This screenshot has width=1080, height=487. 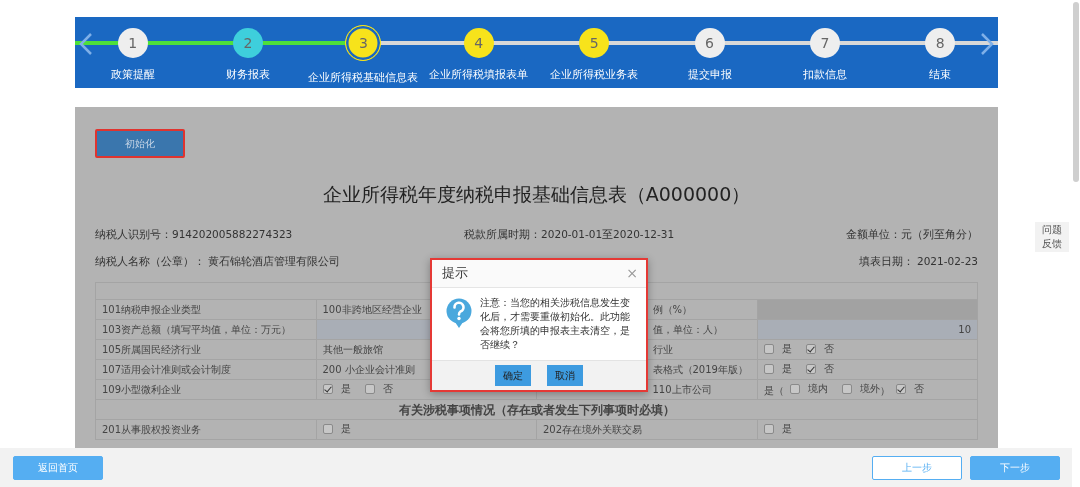 I want to click on step-circle: 8, so click(x=940, y=43).